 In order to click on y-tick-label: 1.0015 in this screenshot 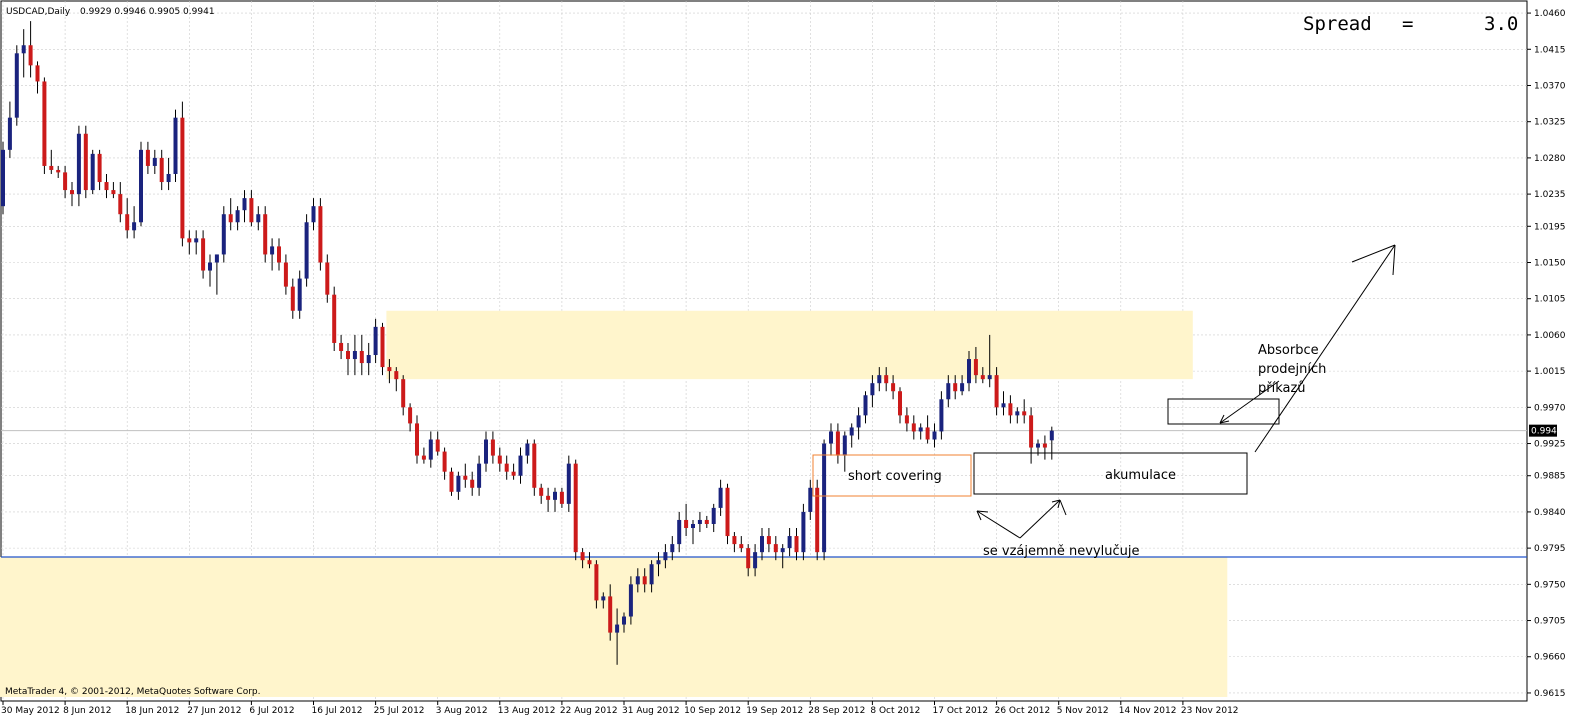, I will do `click(1550, 372)`.